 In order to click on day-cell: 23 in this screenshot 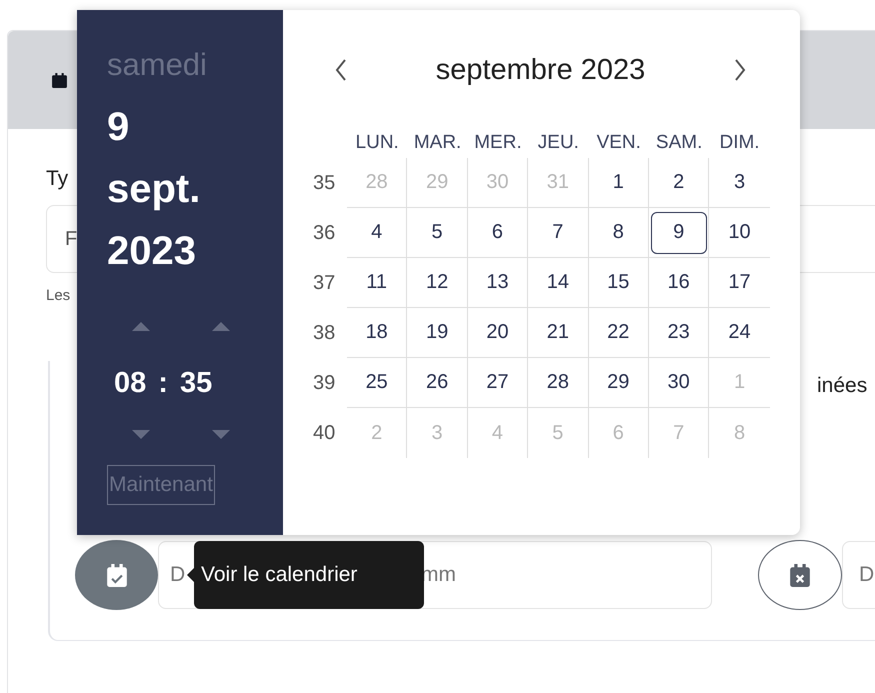, I will do `click(678, 333)`.